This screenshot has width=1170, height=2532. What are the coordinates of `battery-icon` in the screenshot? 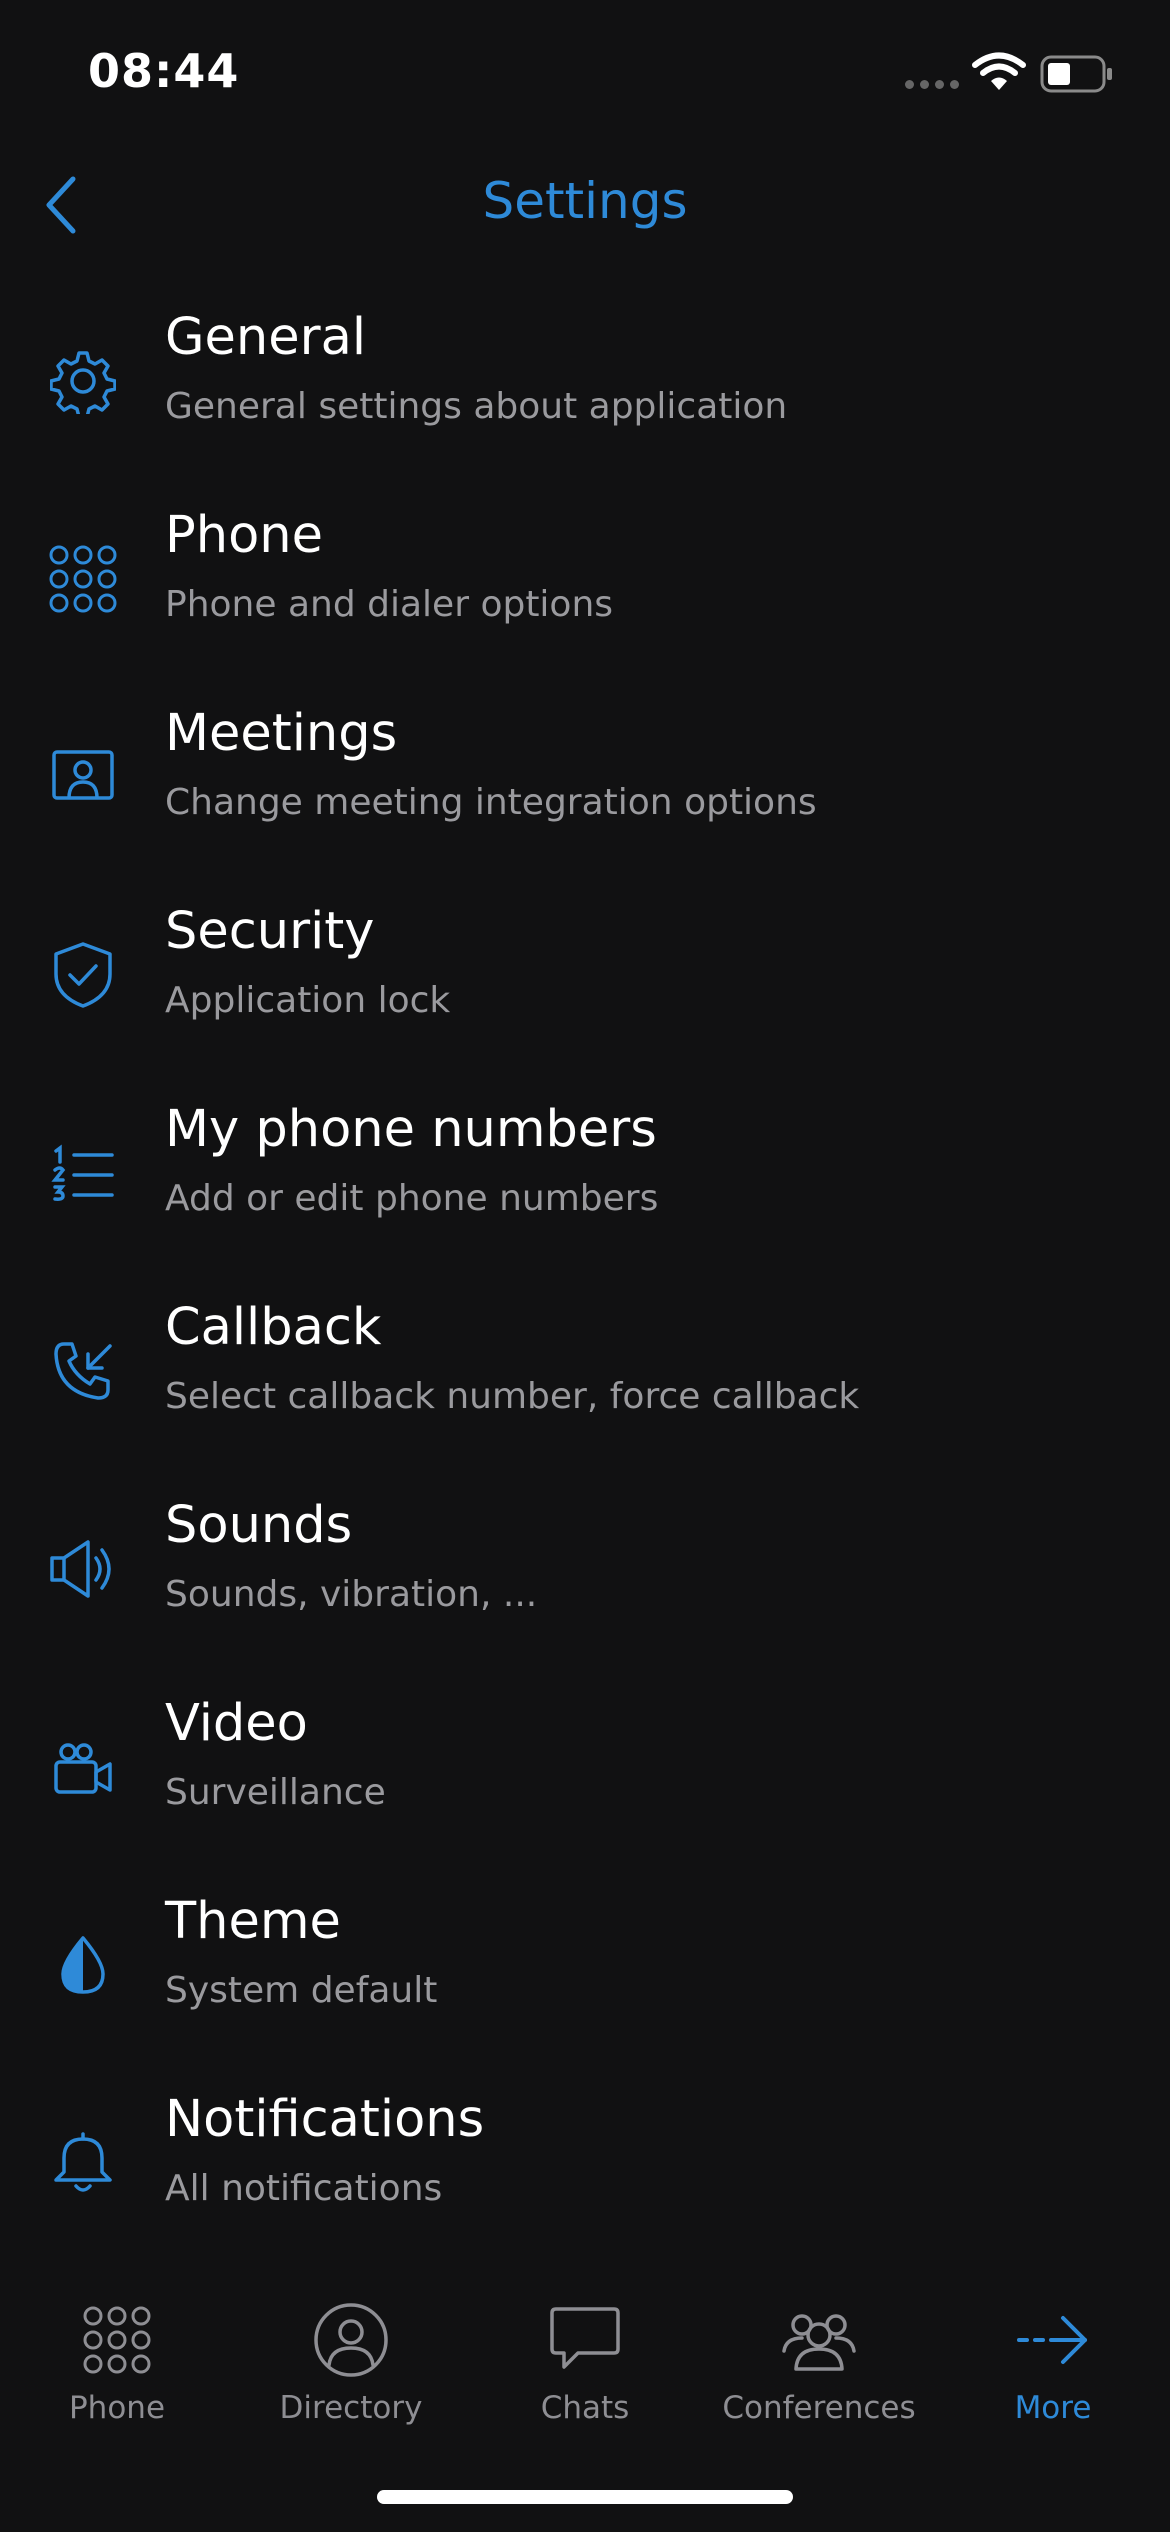 It's located at (1077, 74).